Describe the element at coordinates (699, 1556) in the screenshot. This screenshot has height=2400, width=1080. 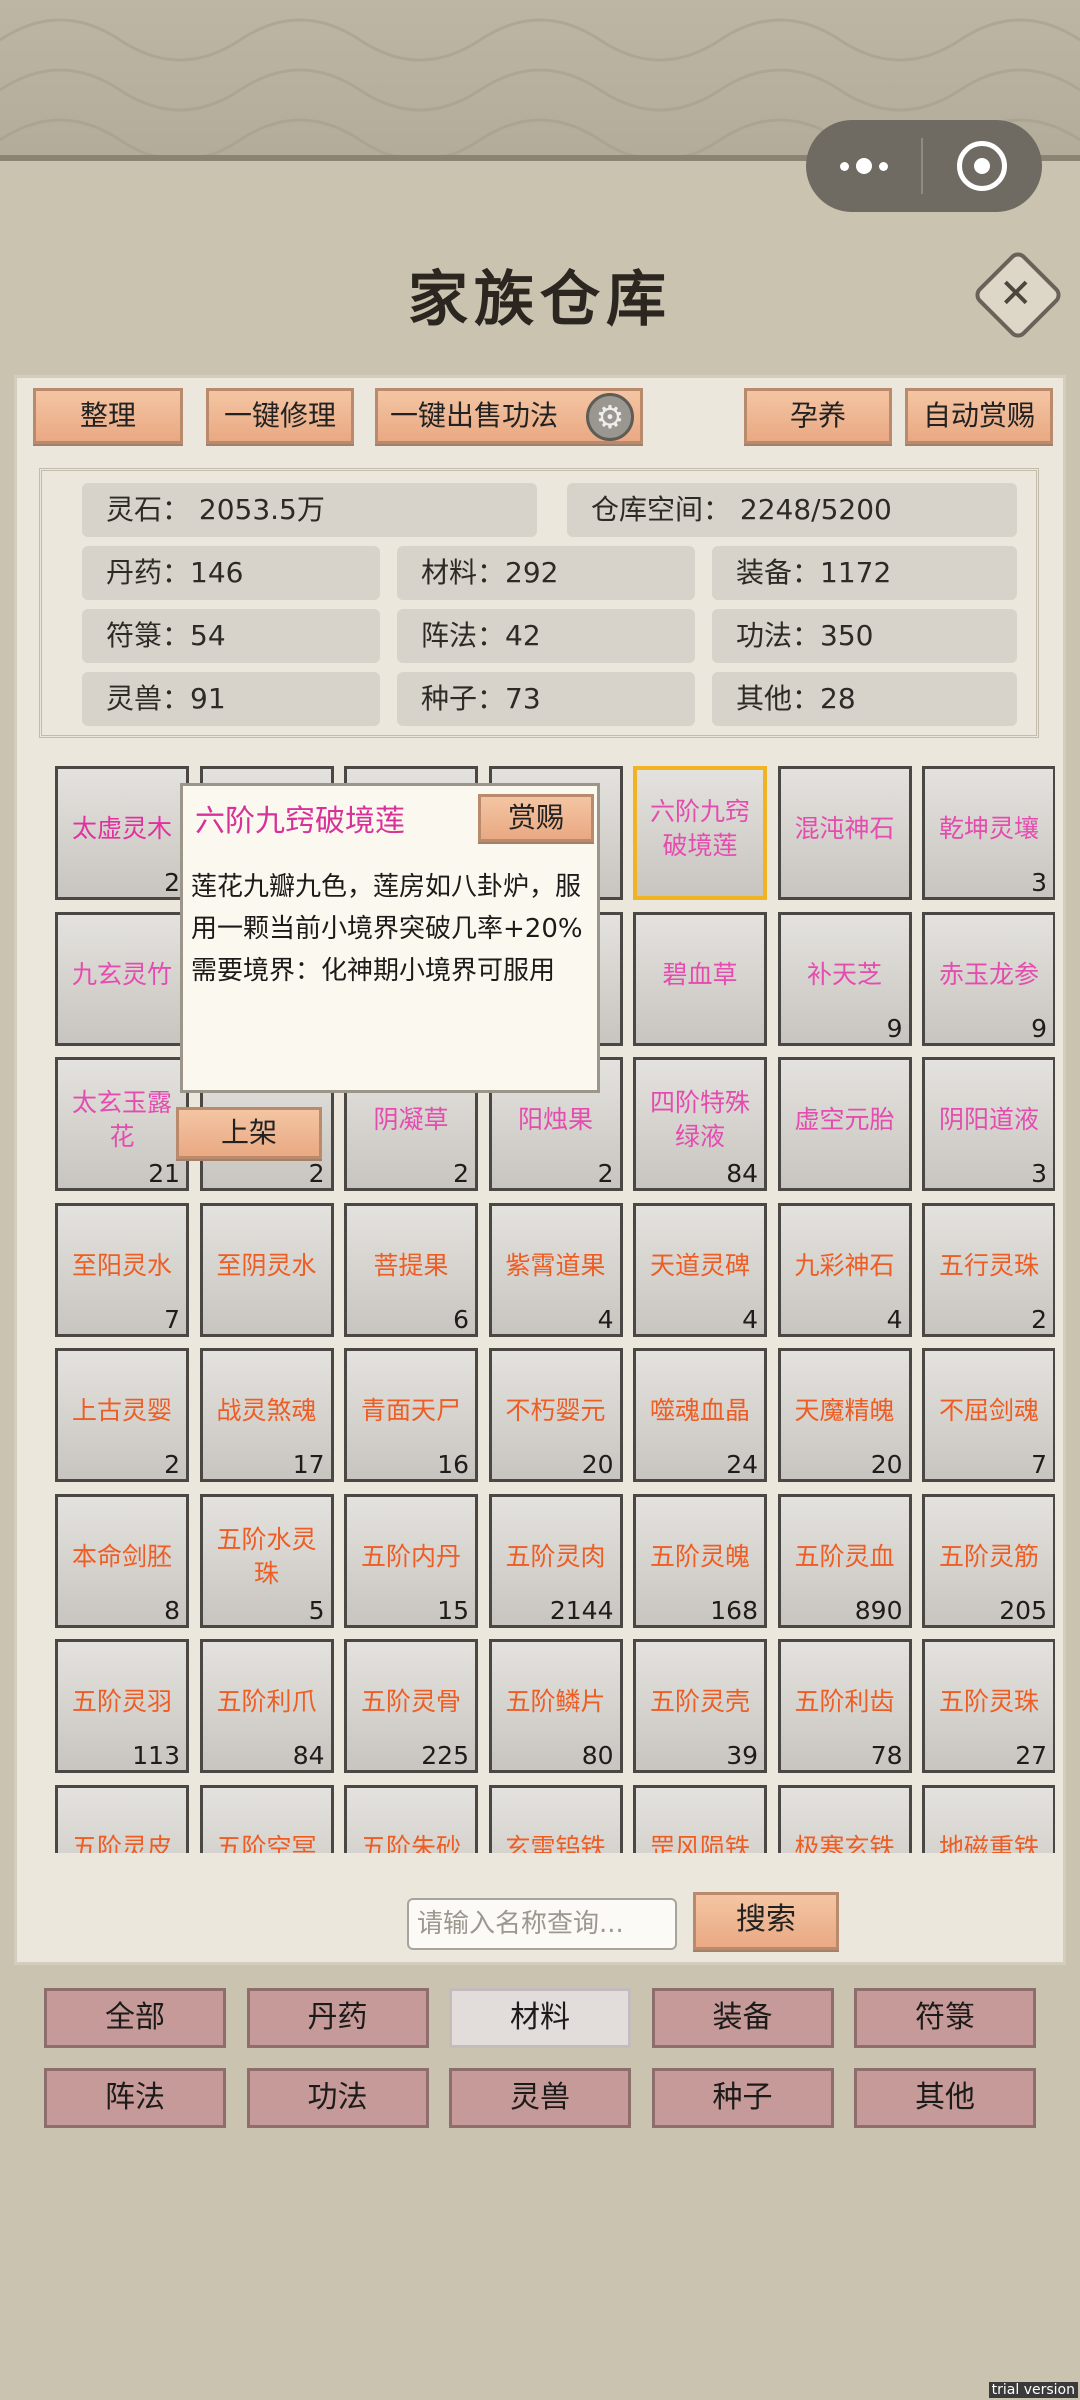
I see `item-name: 五阶灵魄` at that location.